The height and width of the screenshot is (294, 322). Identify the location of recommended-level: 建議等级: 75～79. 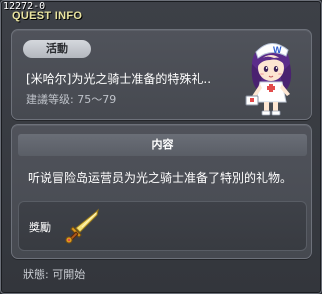
(71, 99).